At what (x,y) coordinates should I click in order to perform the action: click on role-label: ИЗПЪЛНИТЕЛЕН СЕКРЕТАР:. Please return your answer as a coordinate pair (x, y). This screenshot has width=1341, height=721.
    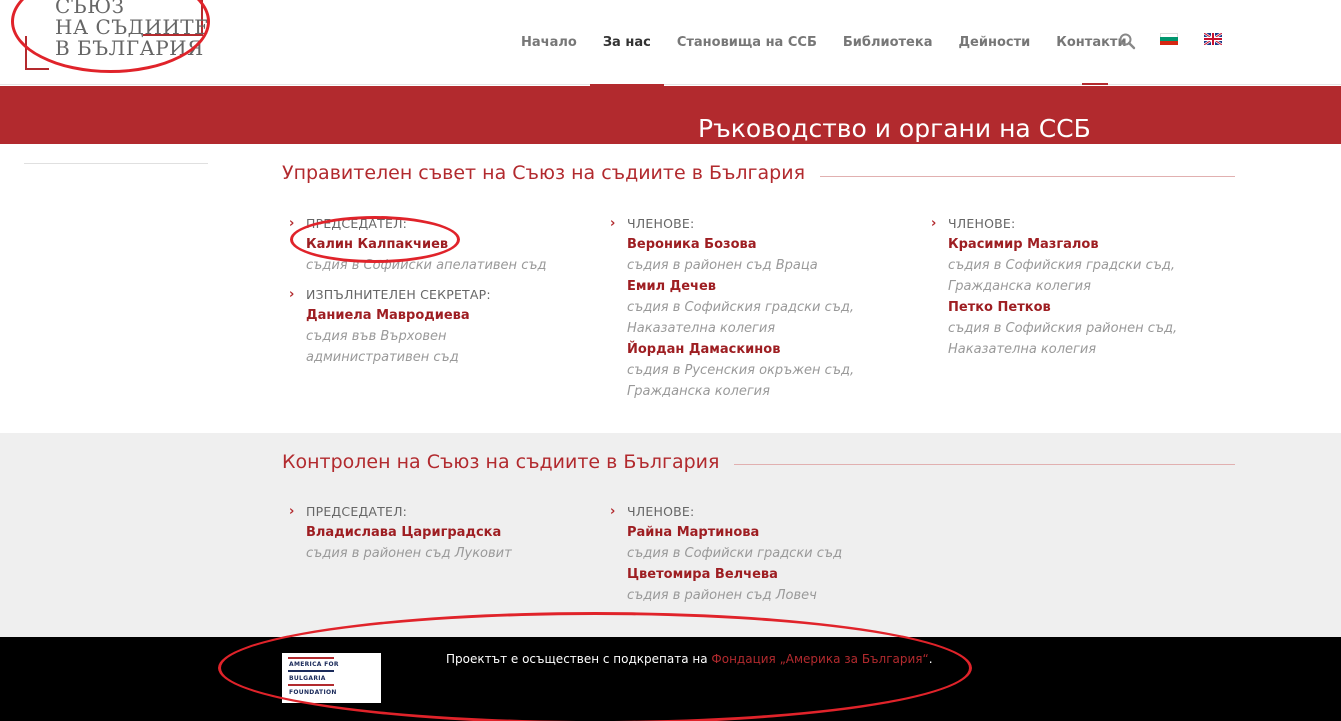
    Looking at the image, I should click on (398, 294).